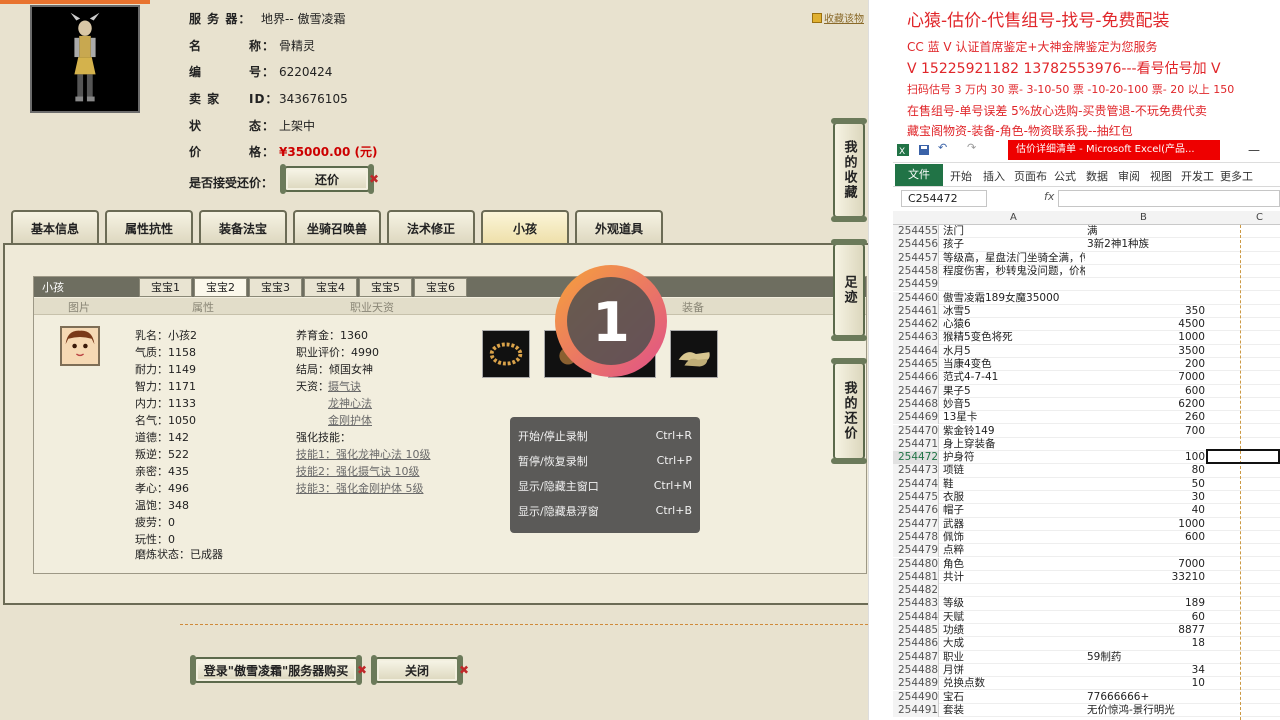 The height and width of the screenshot is (720, 1280). I want to click on ribbon-tab-view: 视图, so click(1161, 176).